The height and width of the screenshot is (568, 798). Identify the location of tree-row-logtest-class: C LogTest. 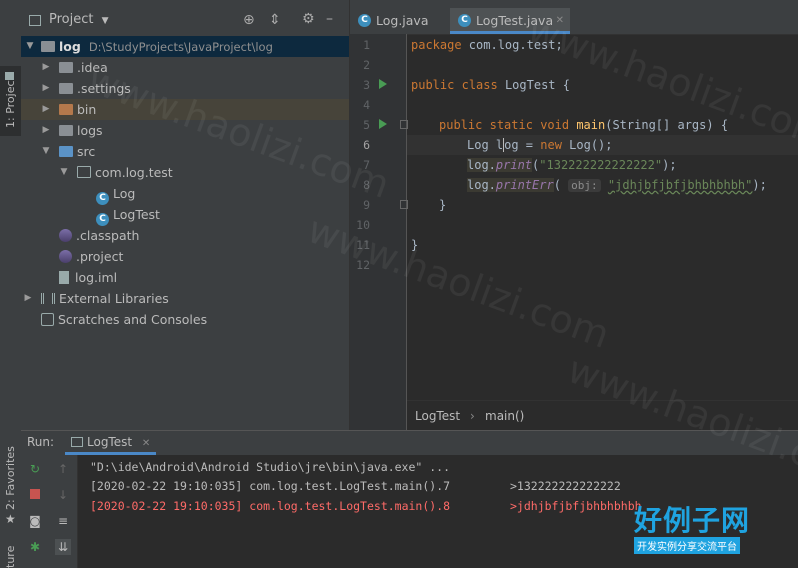
(128, 215).